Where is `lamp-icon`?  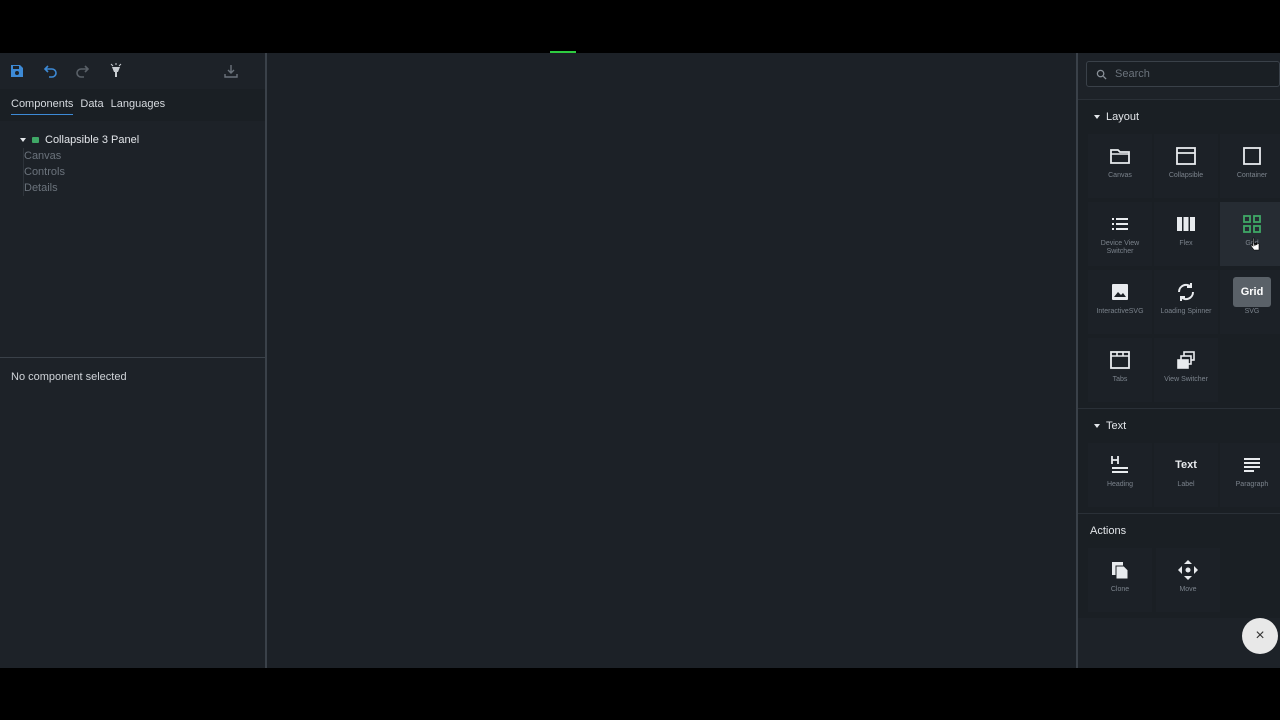 lamp-icon is located at coordinates (116, 71).